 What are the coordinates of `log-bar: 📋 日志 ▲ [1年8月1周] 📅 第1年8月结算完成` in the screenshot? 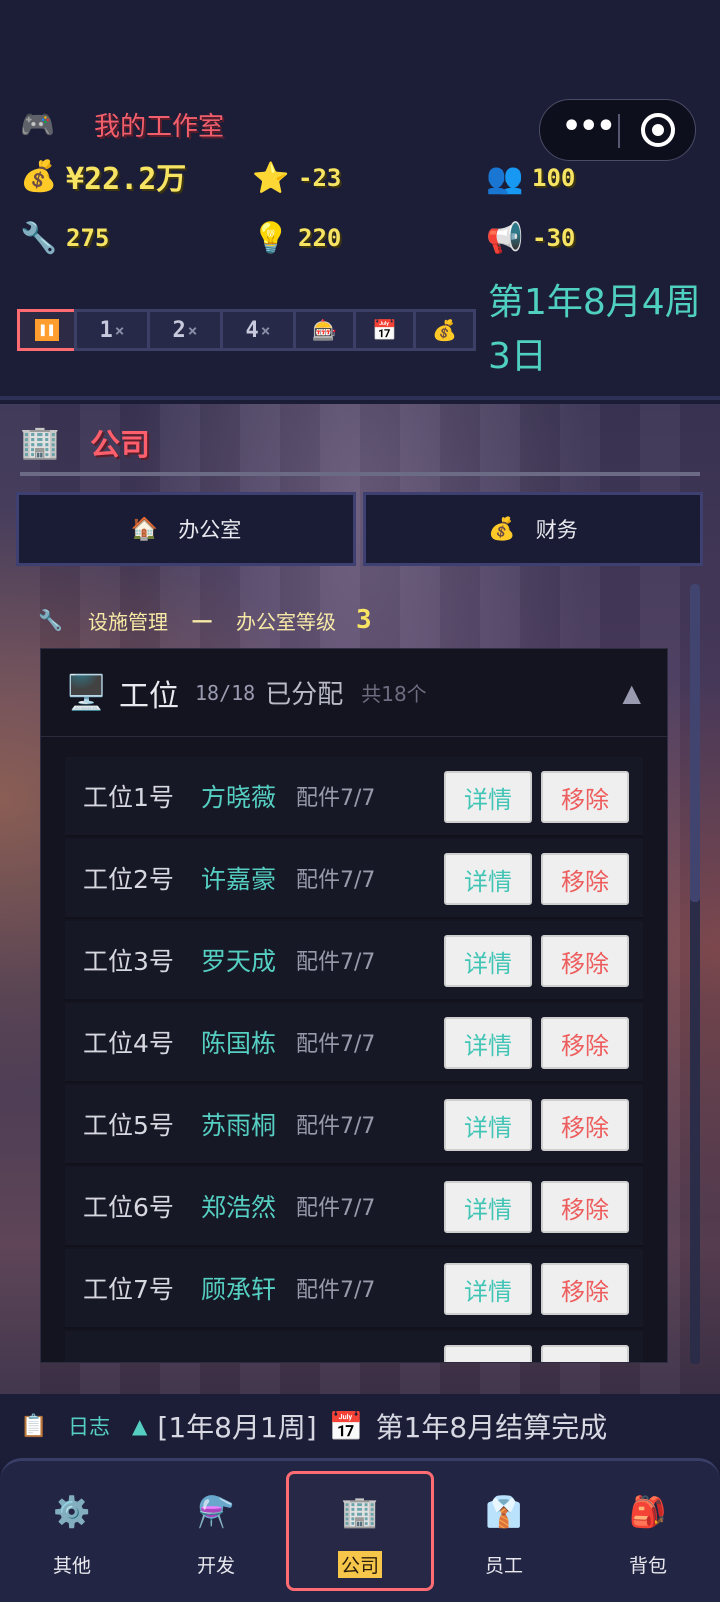 It's located at (360, 1426).